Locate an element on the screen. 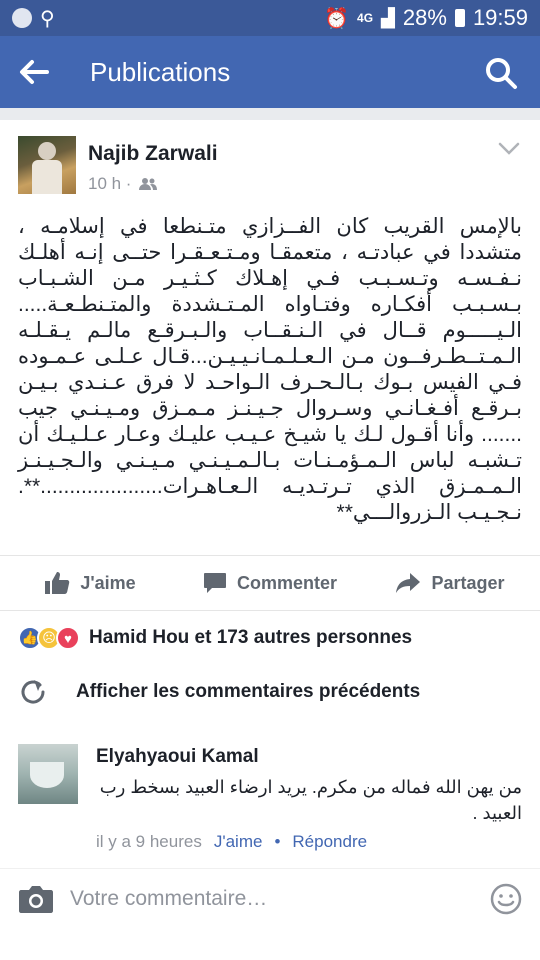 The width and height of the screenshot is (540, 960). usb-icon: ⚲ is located at coordinates (47, 18).